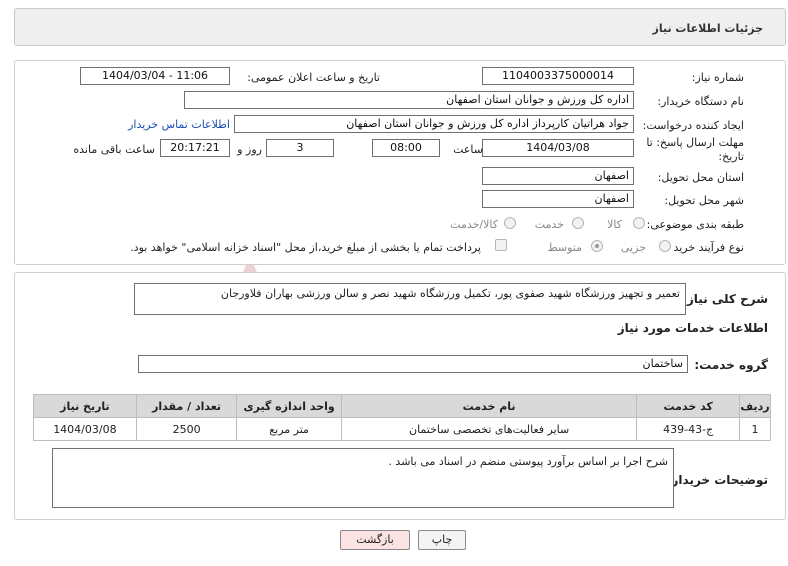  Describe the element at coordinates (695, 224) in the screenshot. I see `category-label: طبقه بندی موضوعی:` at that location.